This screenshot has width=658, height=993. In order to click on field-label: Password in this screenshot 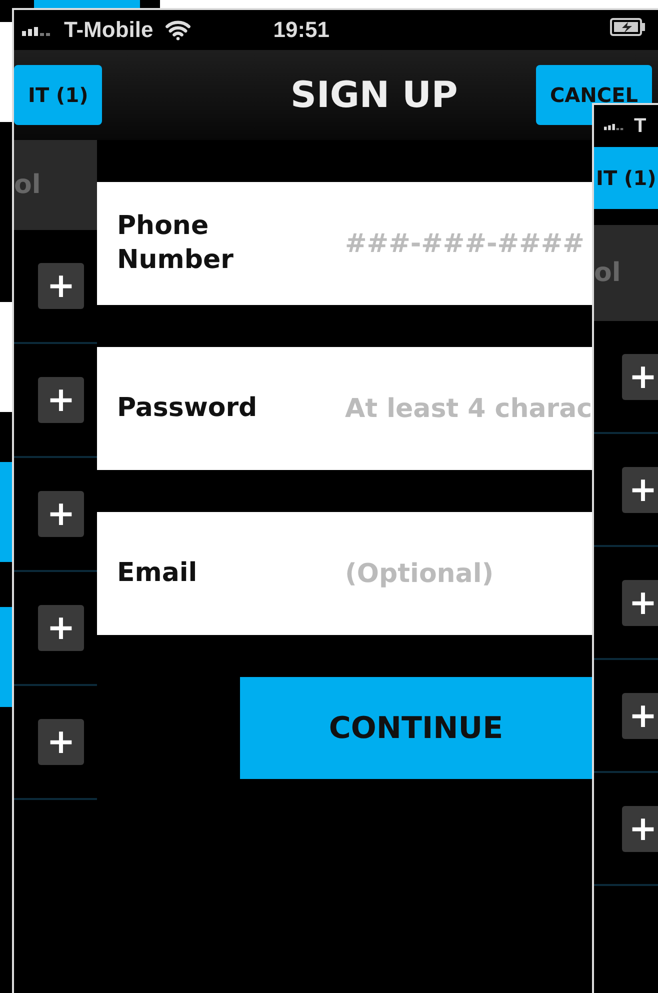, I will do `click(187, 408)`.